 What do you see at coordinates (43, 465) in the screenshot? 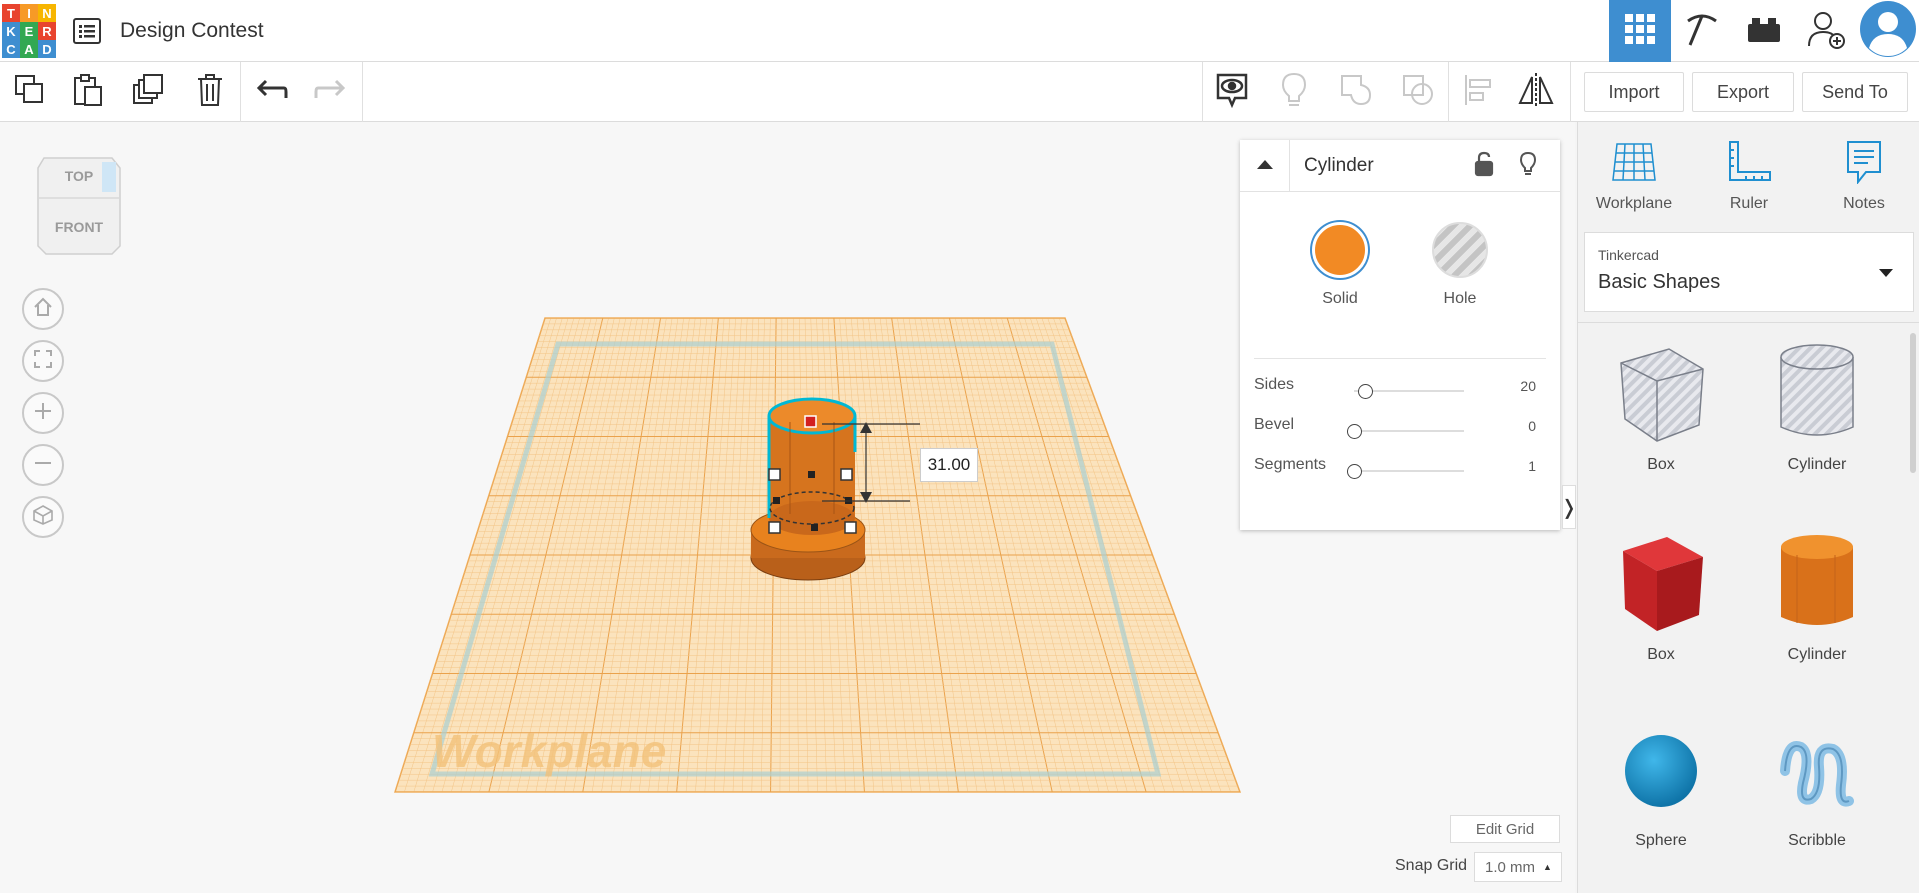
I see `zoom-out-button` at bounding box center [43, 465].